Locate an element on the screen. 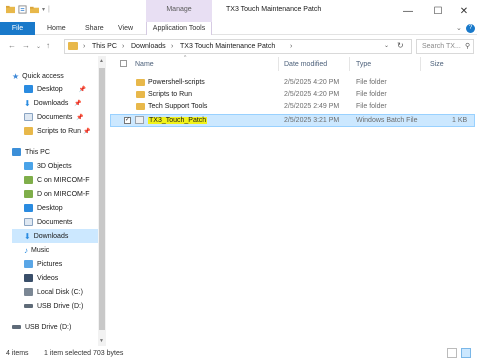 Image resolution: width=477 pixels, height=364 pixels. ribbon-tab-bar is located at coordinates (238, 28).